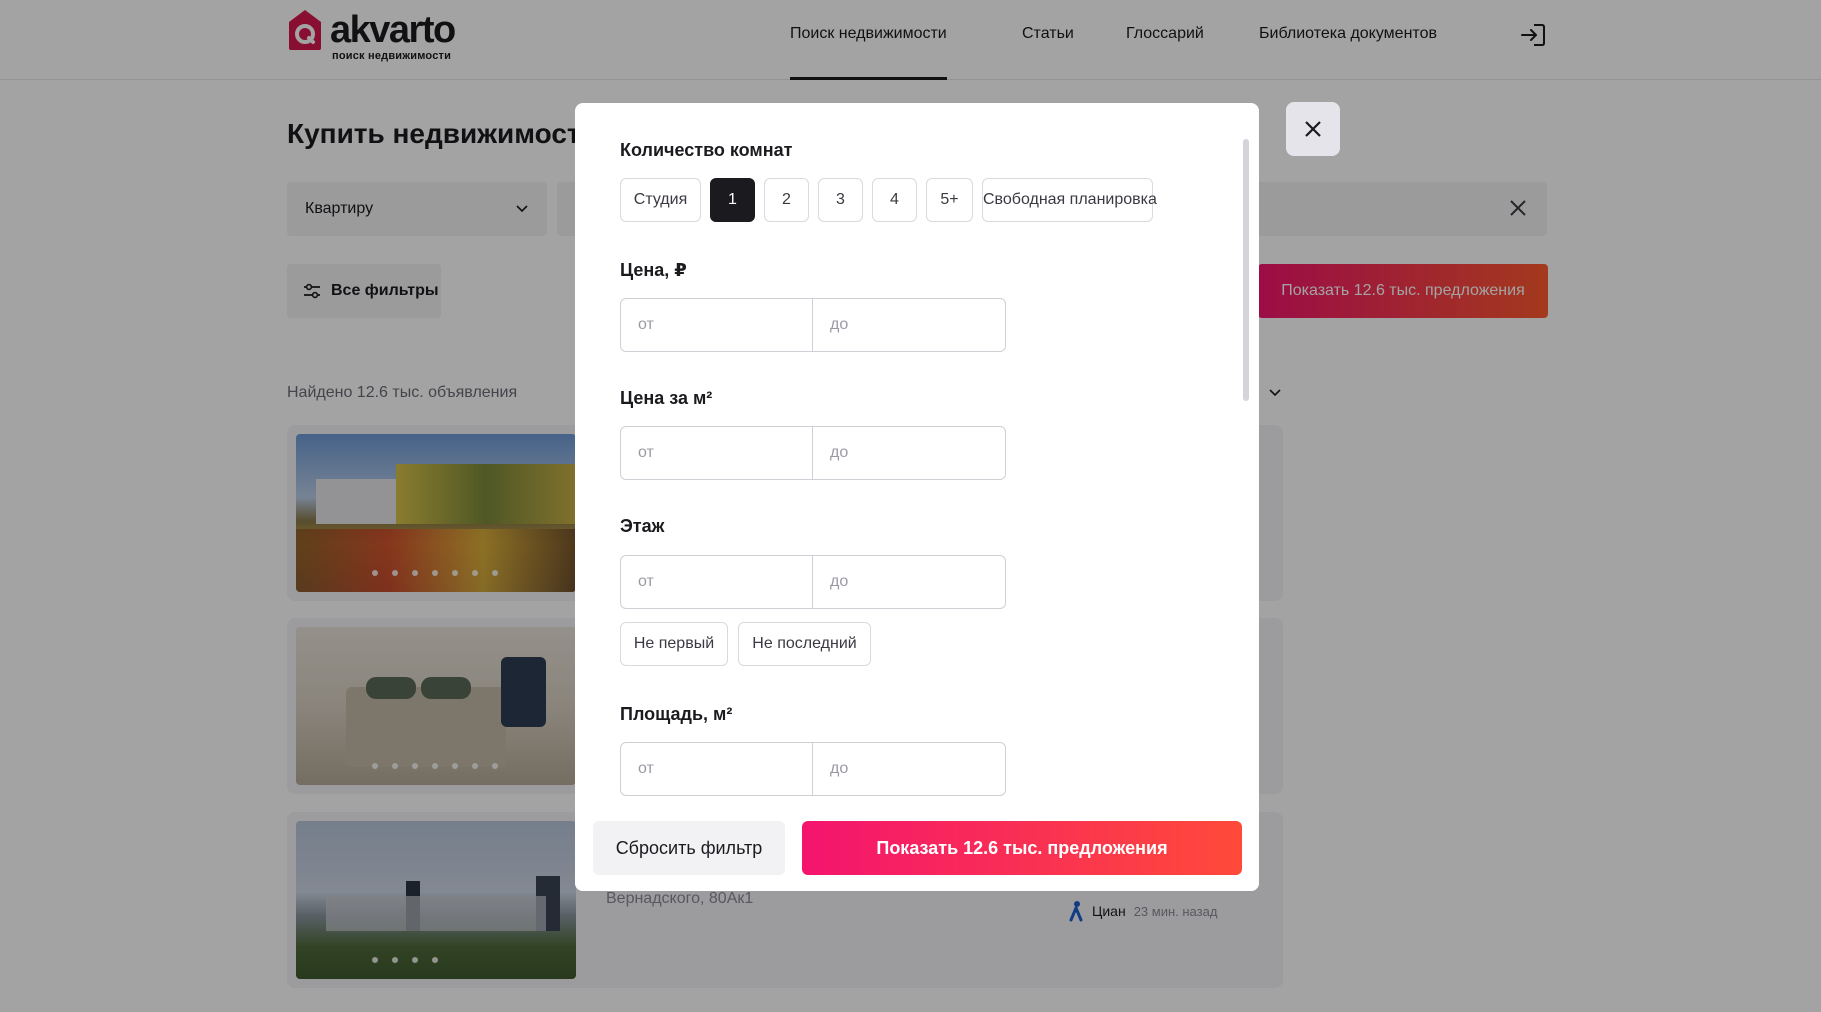  I want to click on reset-filter-button: Сбросить фильтр, so click(689, 848).